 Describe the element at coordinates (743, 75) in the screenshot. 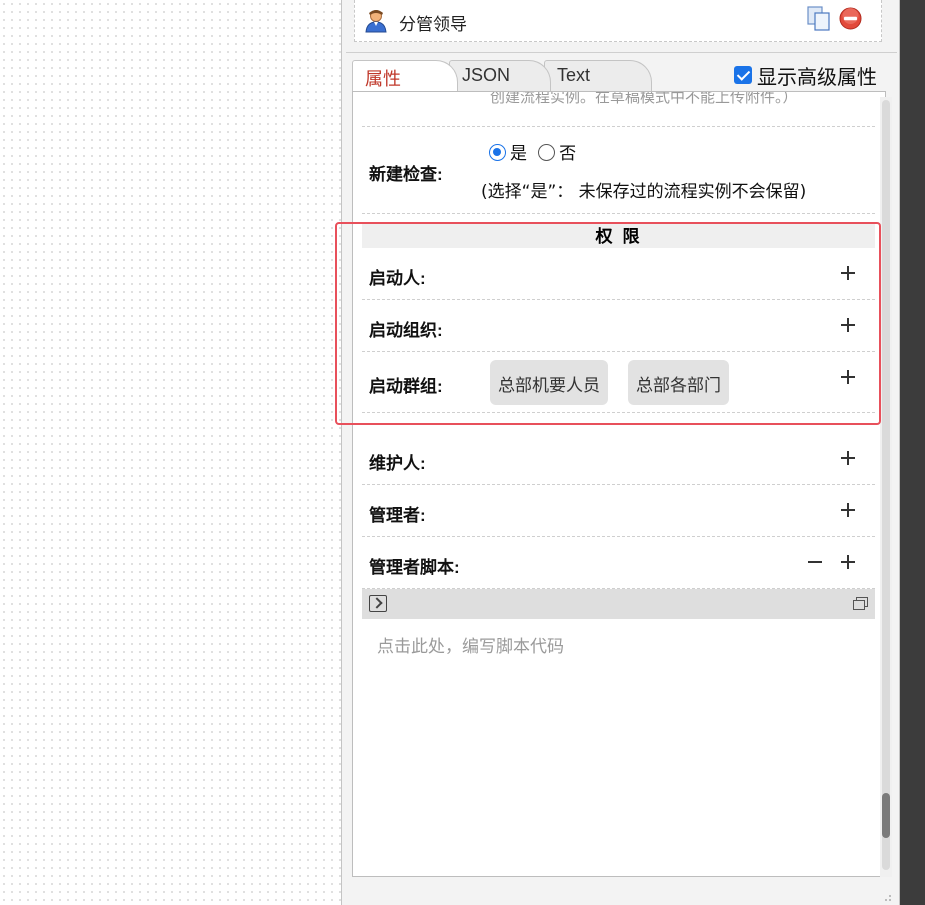

I see `advanced-checkbox` at that location.